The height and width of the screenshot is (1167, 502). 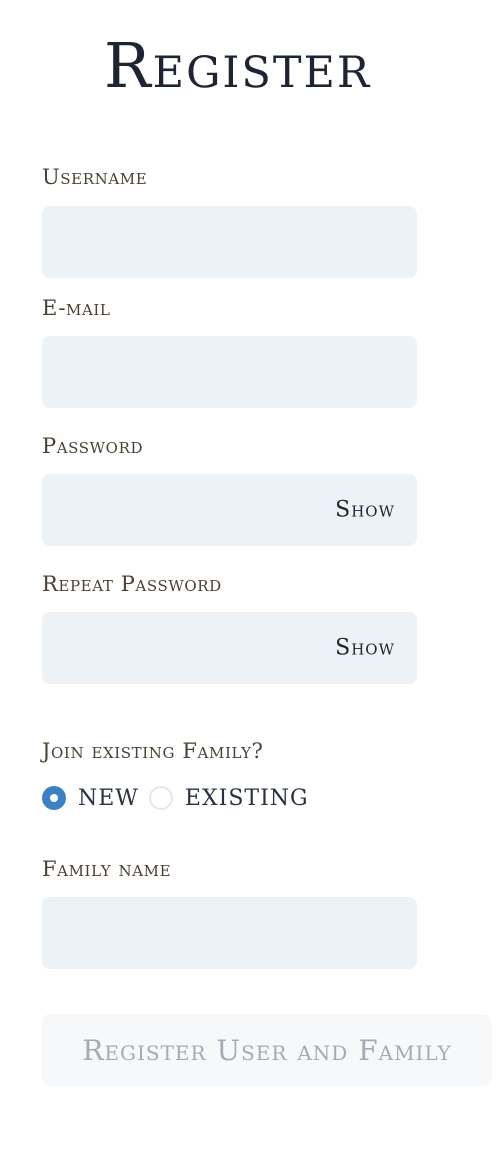 What do you see at coordinates (107, 869) in the screenshot?
I see `family-name-label: Family name` at bounding box center [107, 869].